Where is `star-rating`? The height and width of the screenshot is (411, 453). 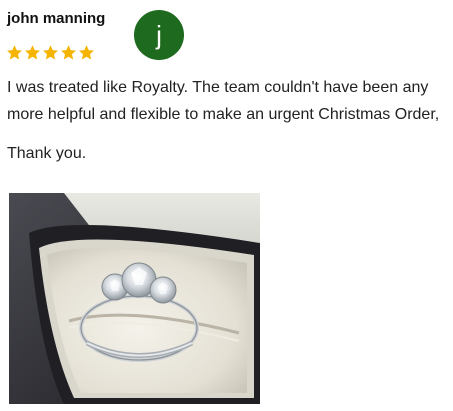 star-rating is located at coordinates (50, 54).